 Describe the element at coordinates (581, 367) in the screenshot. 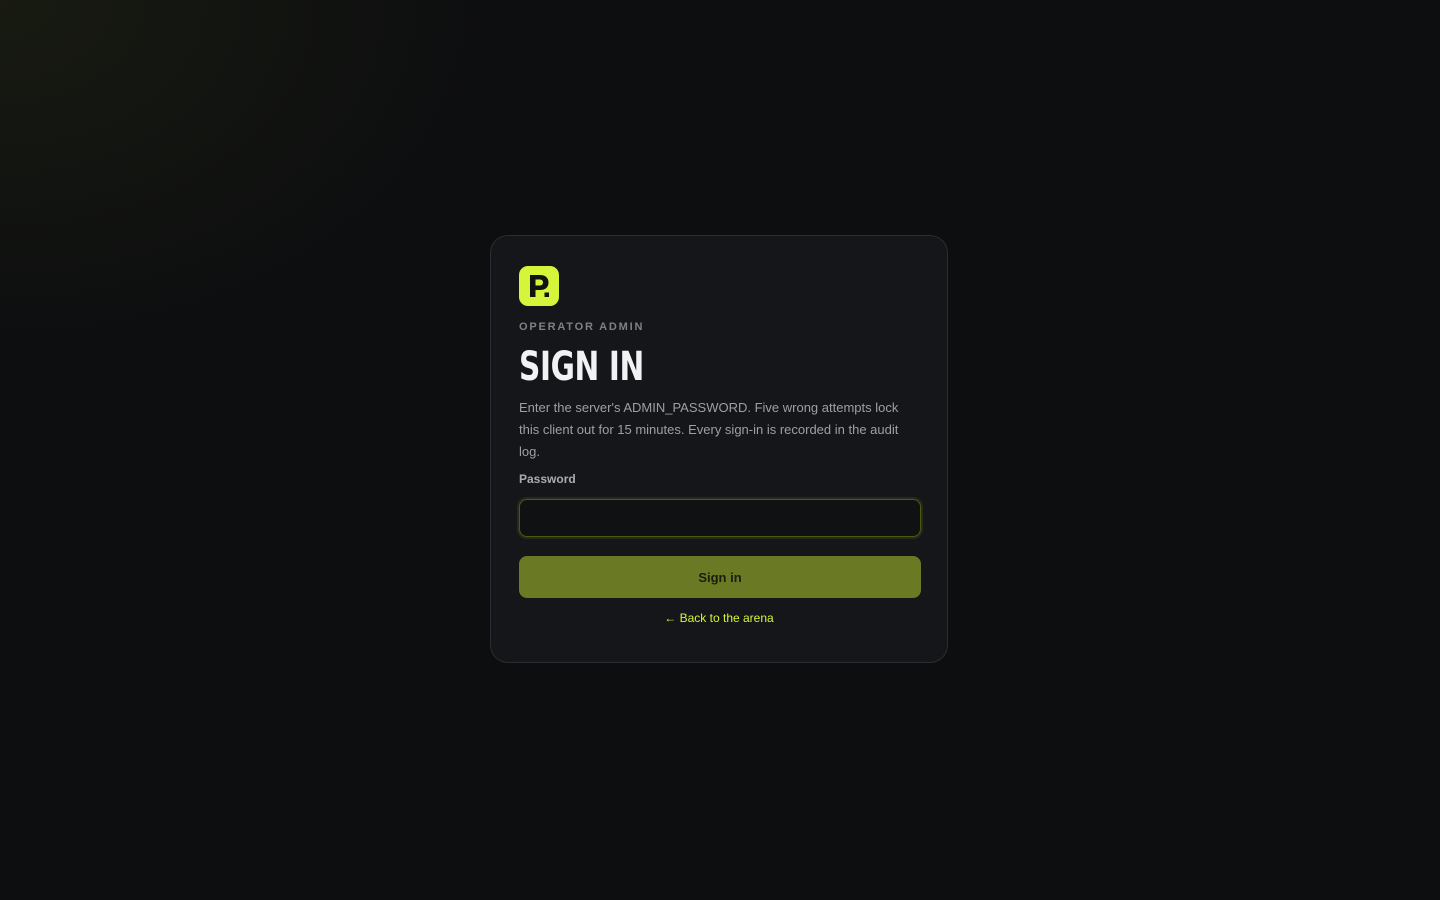

I see `page-title: SIGN IN` at that location.